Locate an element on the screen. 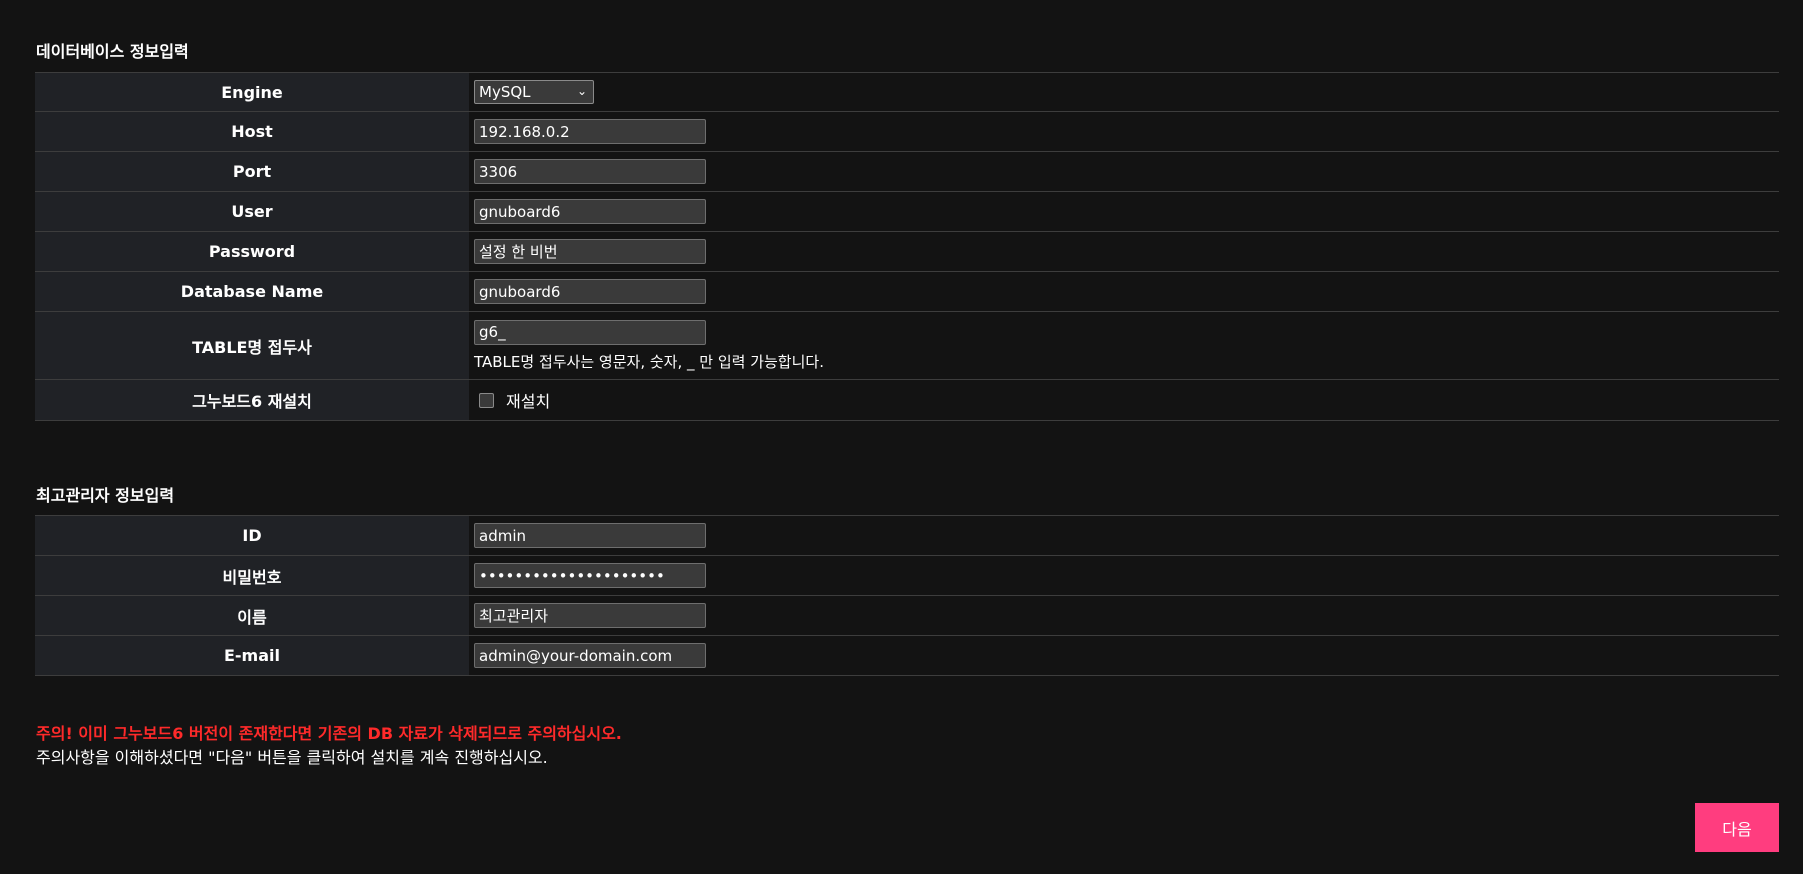 This screenshot has width=1803, height=874. table-prefix-help: TABLE명 접두사는 영문자, 숫자, _ 만 입력 가능합니다. is located at coordinates (649, 361).